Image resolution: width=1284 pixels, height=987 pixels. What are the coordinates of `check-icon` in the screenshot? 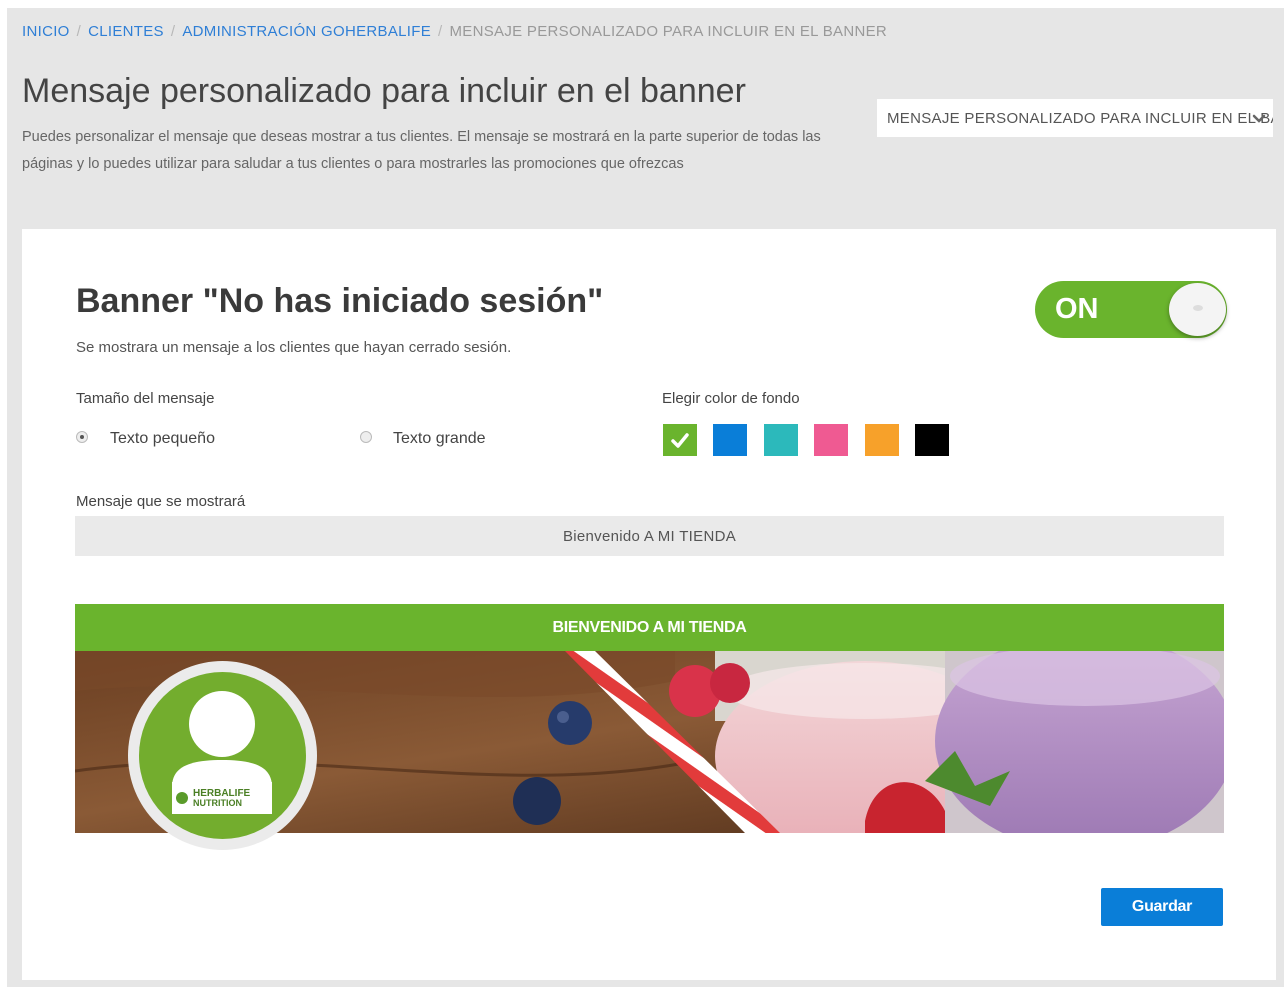 It's located at (680, 440).